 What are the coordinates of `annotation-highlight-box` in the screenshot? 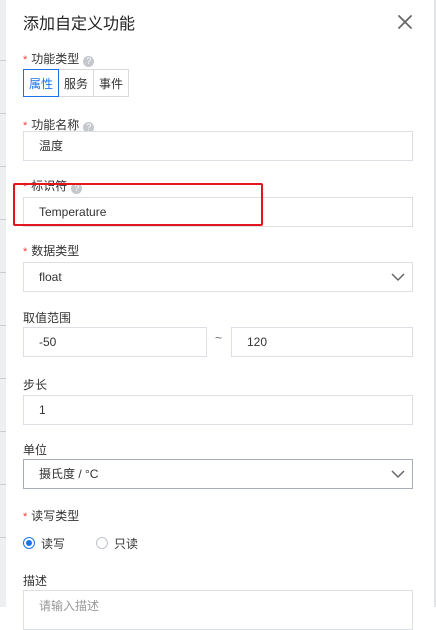 It's located at (138, 204).